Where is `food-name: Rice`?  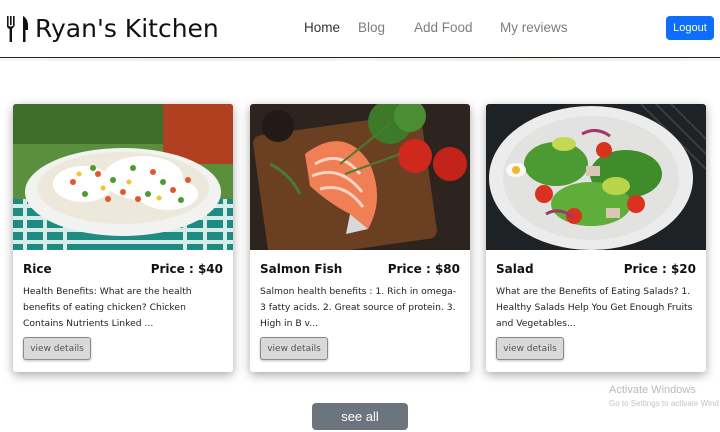
food-name: Rice is located at coordinates (37, 269).